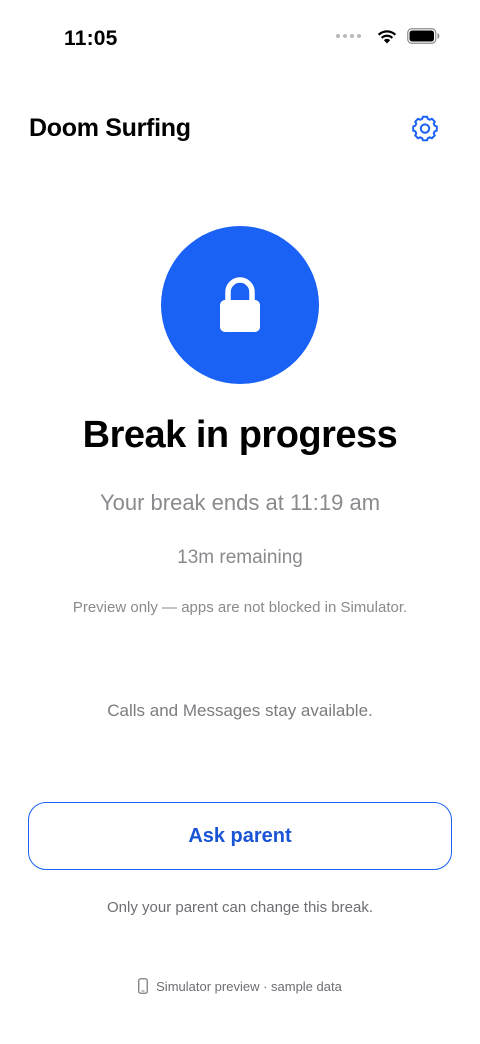  Describe the element at coordinates (348, 36) in the screenshot. I see `signal-dots-icon` at that location.